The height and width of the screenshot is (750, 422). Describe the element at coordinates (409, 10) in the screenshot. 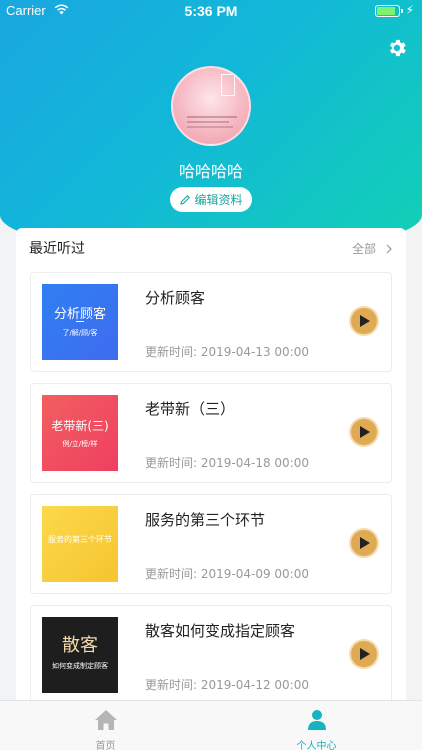

I see `charging-icon: ⚡` at that location.